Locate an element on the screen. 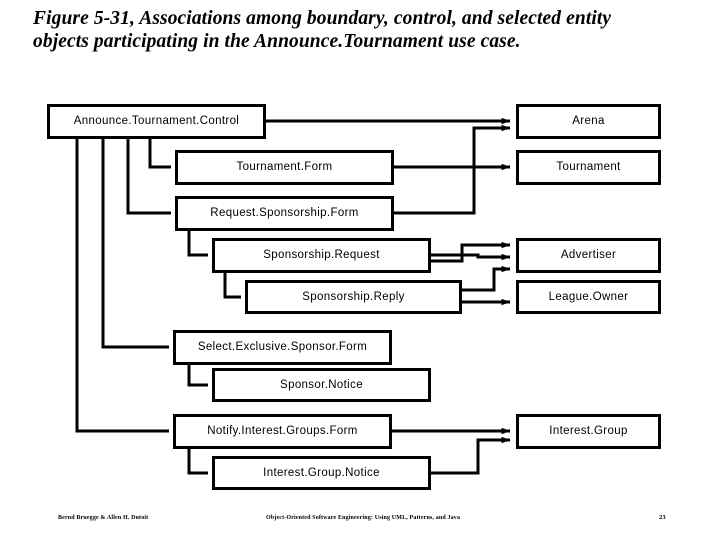  object-box-label: Arena is located at coordinates (588, 121).